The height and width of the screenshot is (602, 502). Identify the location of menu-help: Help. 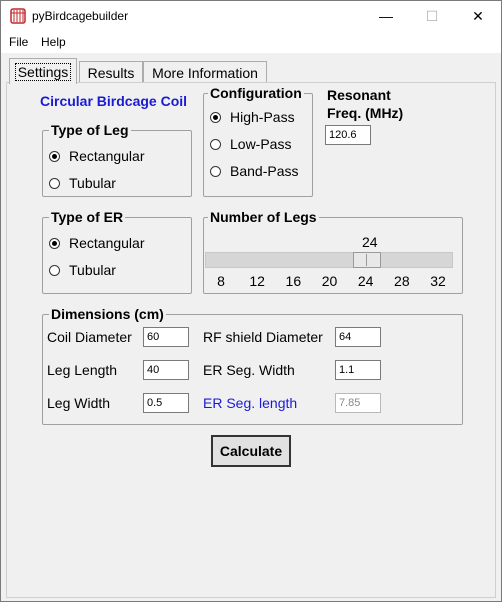
(53, 42).